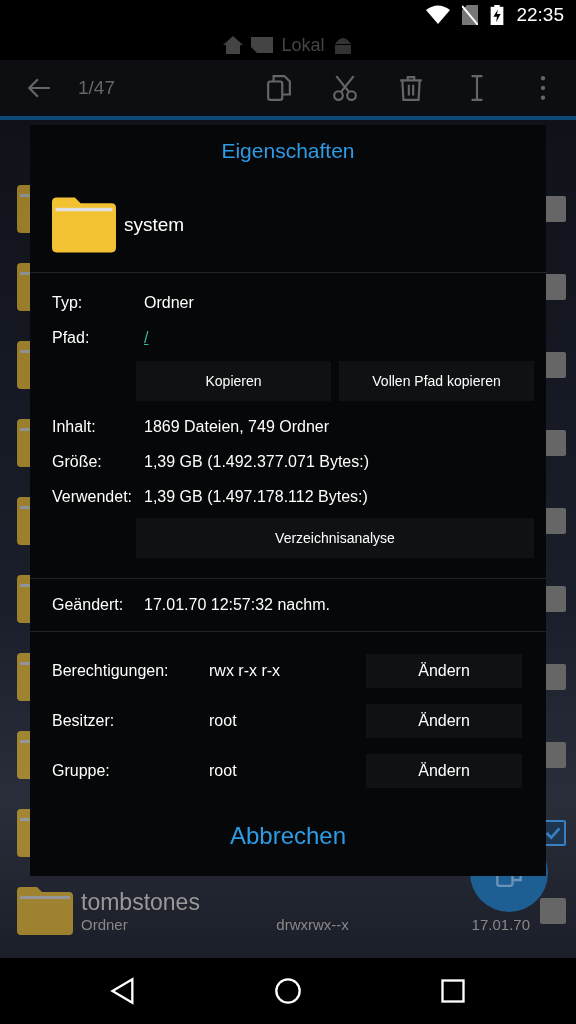  I want to click on copy-path-button: Vollen Pfad kopieren, so click(436, 381).